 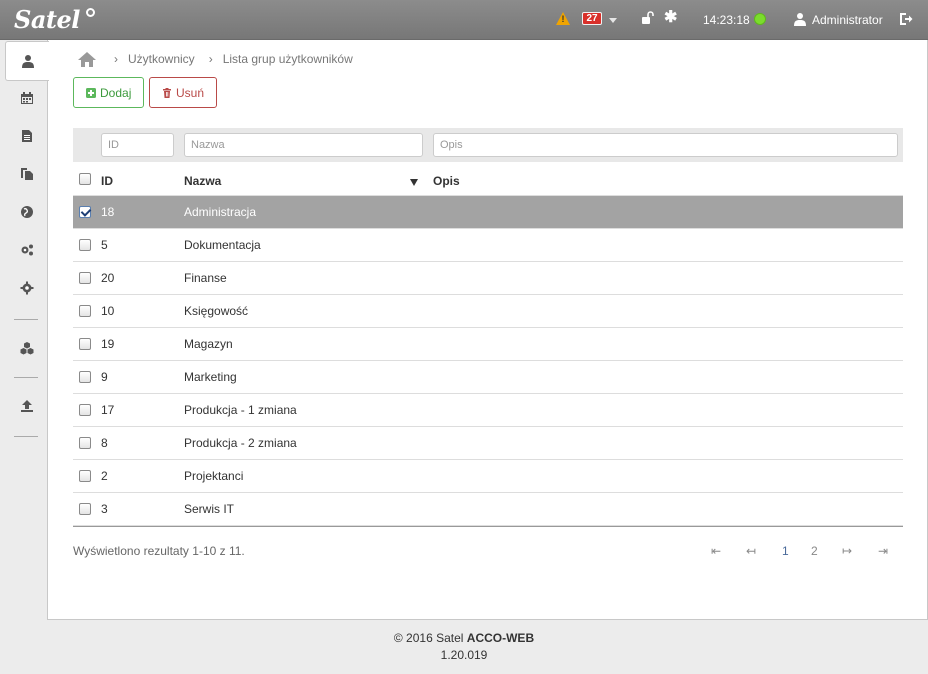 What do you see at coordinates (104, 377) in the screenshot?
I see `row-id: 9` at bounding box center [104, 377].